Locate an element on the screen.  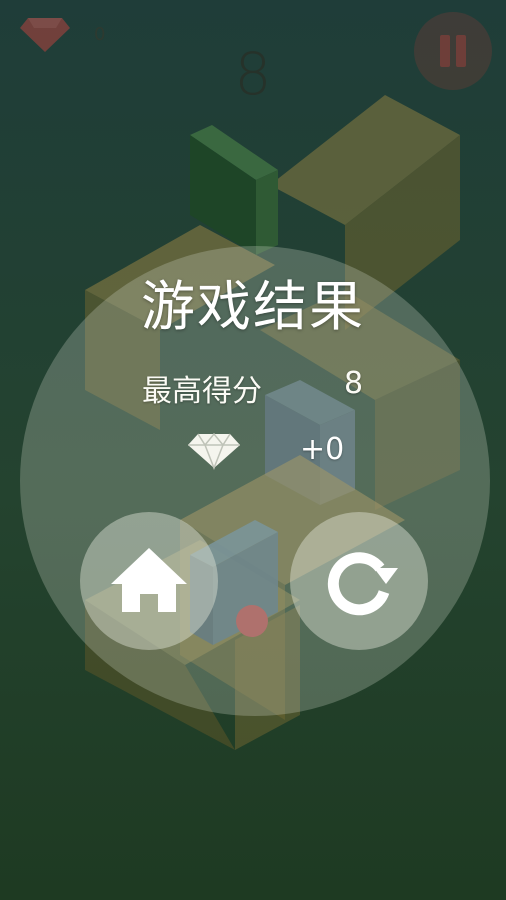
pause-icon is located at coordinates (445, 51).